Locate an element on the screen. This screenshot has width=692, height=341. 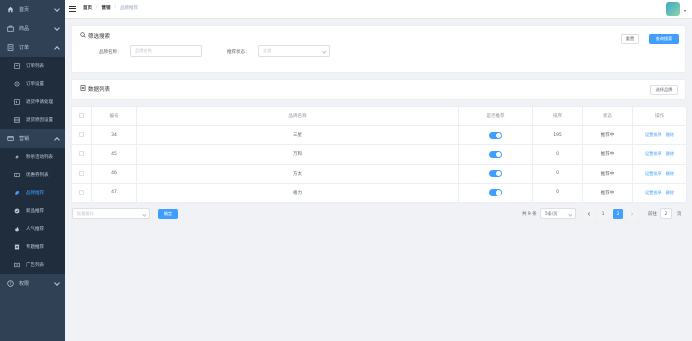
breadcrumb-marketing: 营销 is located at coordinates (106, 8).